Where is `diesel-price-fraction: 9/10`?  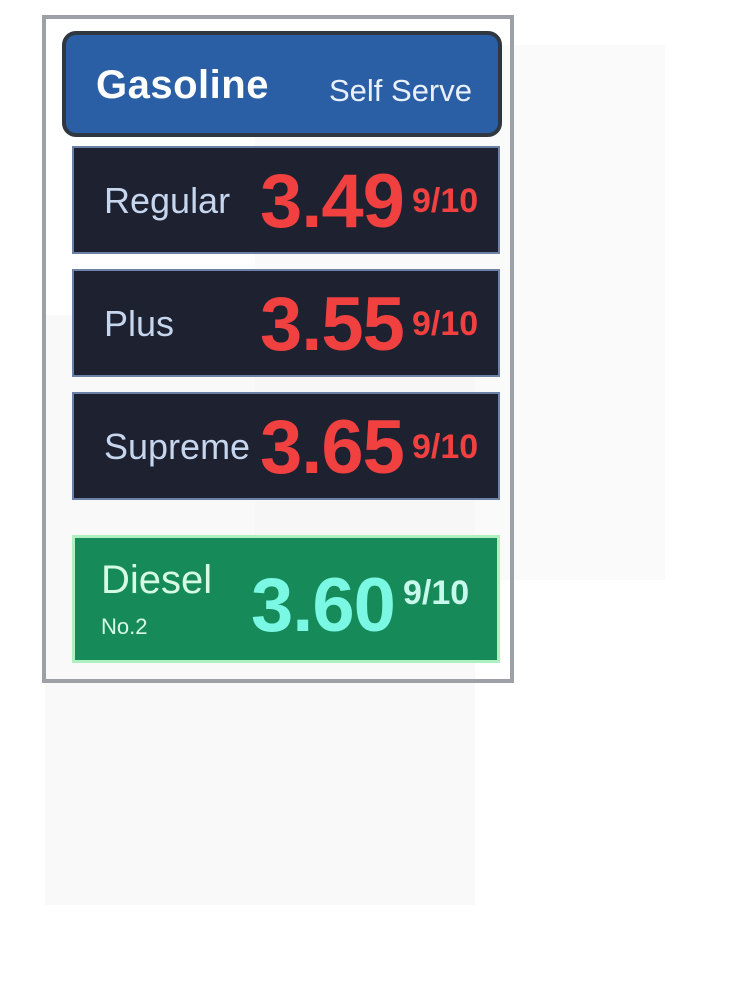 diesel-price-fraction: 9/10 is located at coordinates (436, 593).